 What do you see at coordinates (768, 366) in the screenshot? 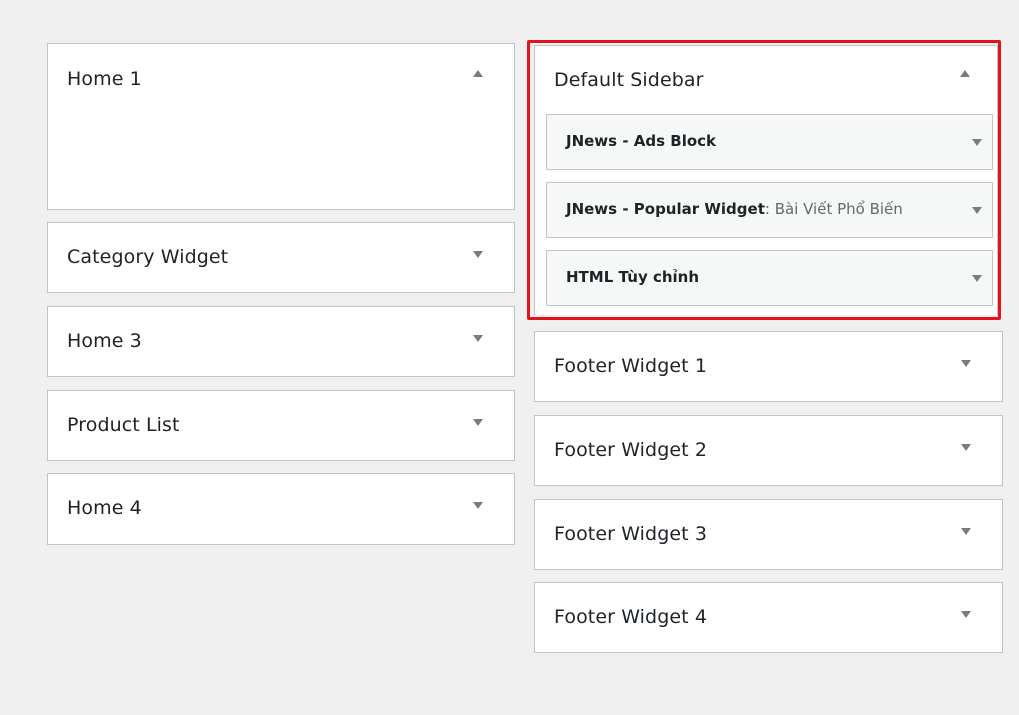
I see `sidebar-area-footer-widget-1: Footer Widget 1` at bounding box center [768, 366].